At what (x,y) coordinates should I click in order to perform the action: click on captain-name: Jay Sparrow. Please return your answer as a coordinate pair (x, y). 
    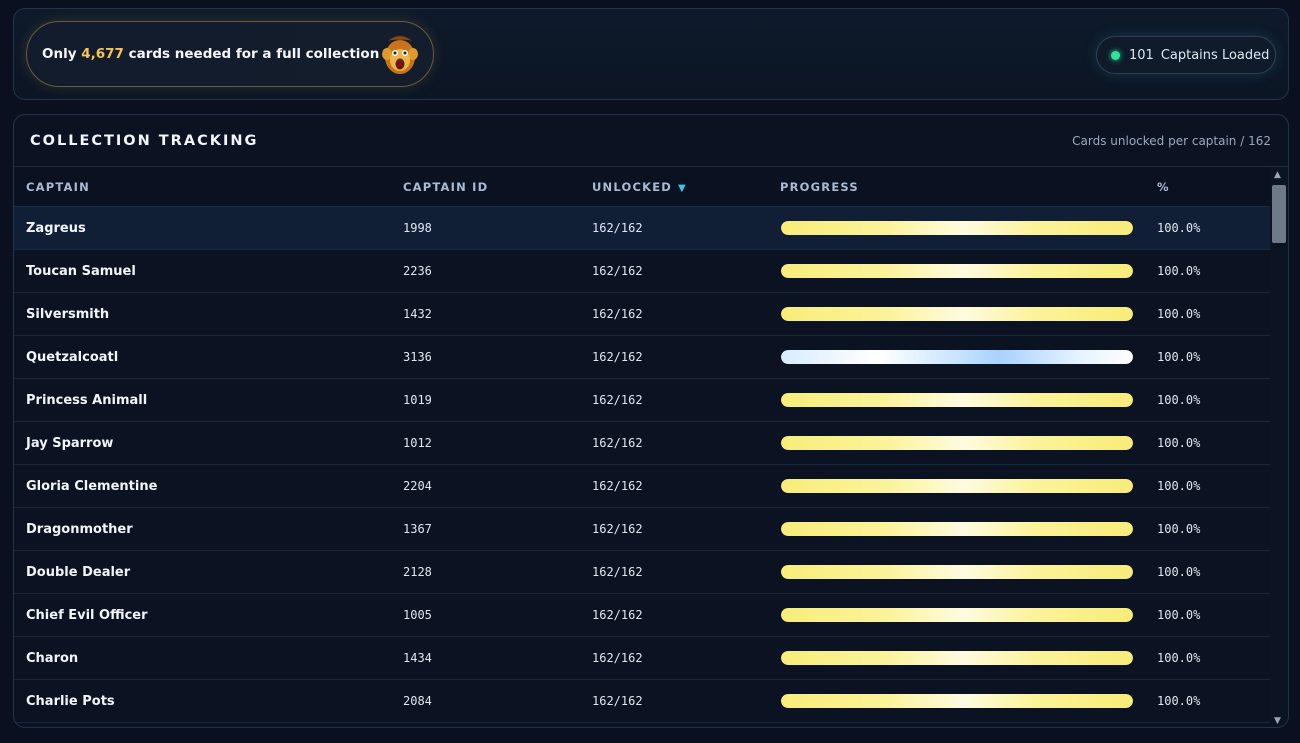
    Looking at the image, I should click on (70, 443).